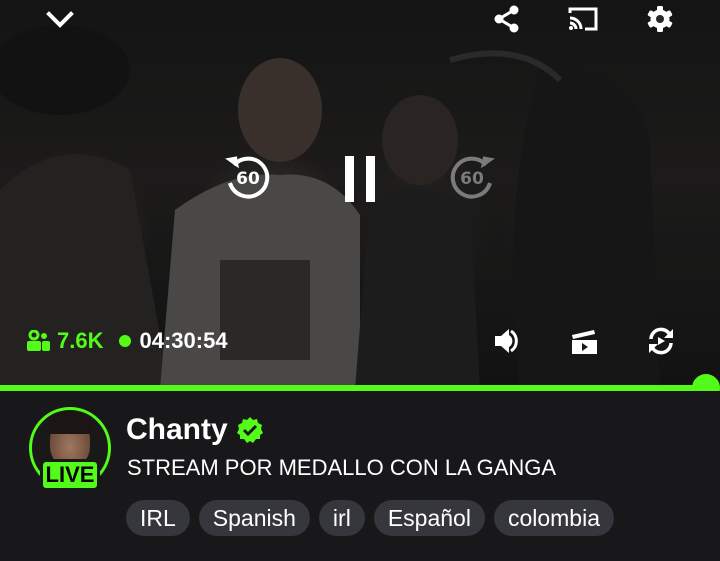  Describe the element at coordinates (177, 430) in the screenshot. I see `channel-name: Chanty` at that location.